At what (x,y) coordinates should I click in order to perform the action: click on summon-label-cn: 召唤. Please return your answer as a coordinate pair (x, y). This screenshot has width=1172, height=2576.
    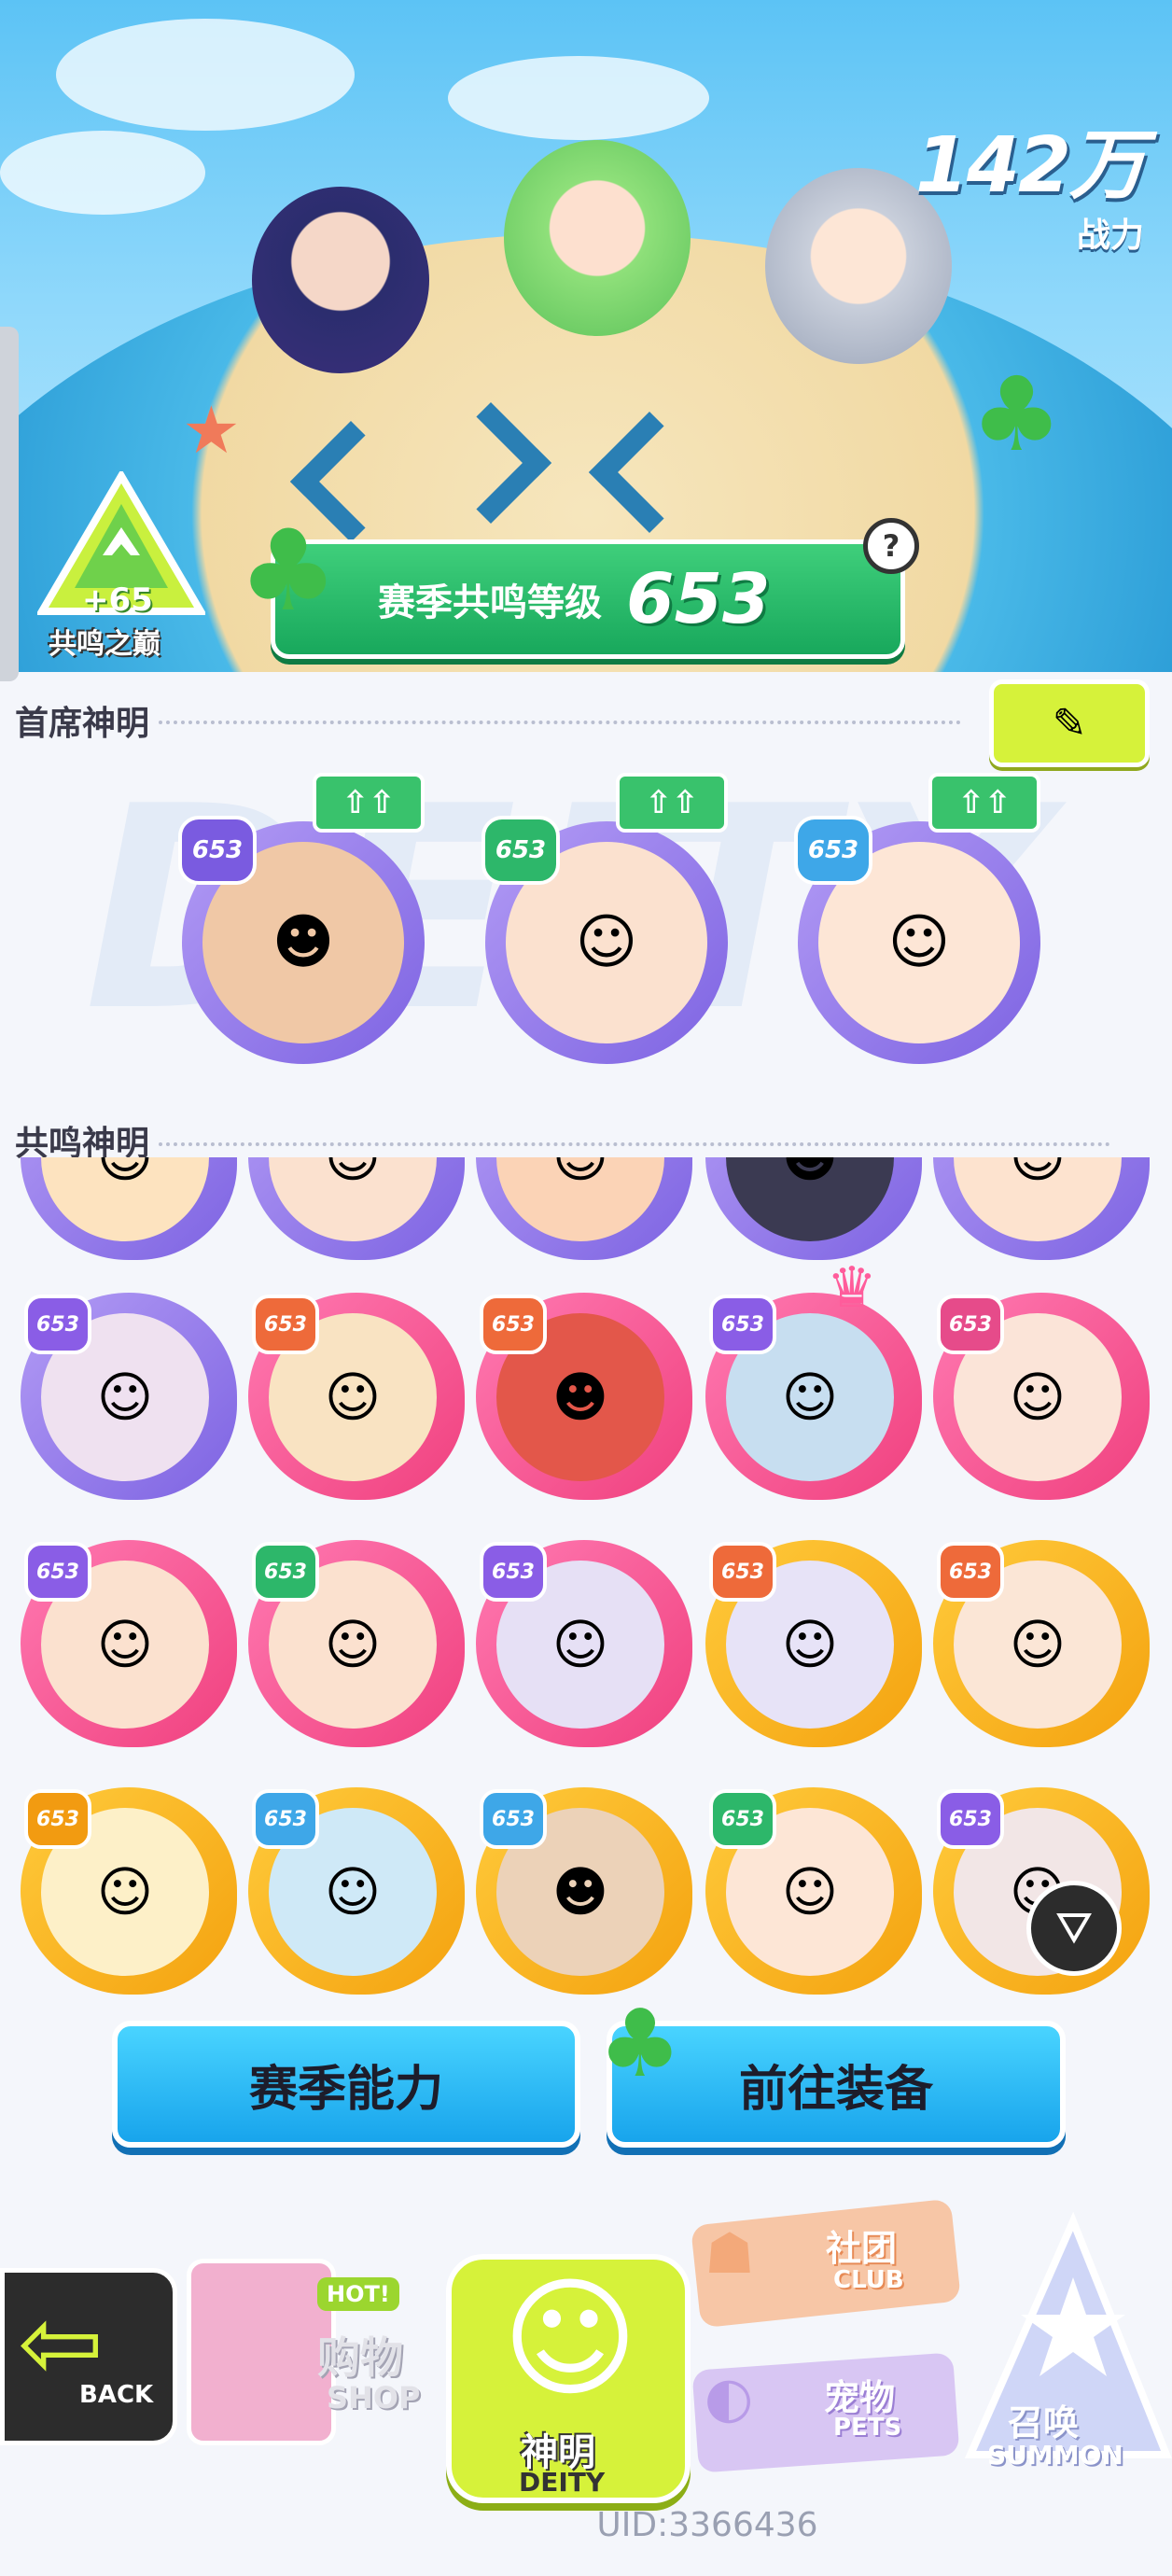
    Looking at the image, I should click on (1044, 2422).